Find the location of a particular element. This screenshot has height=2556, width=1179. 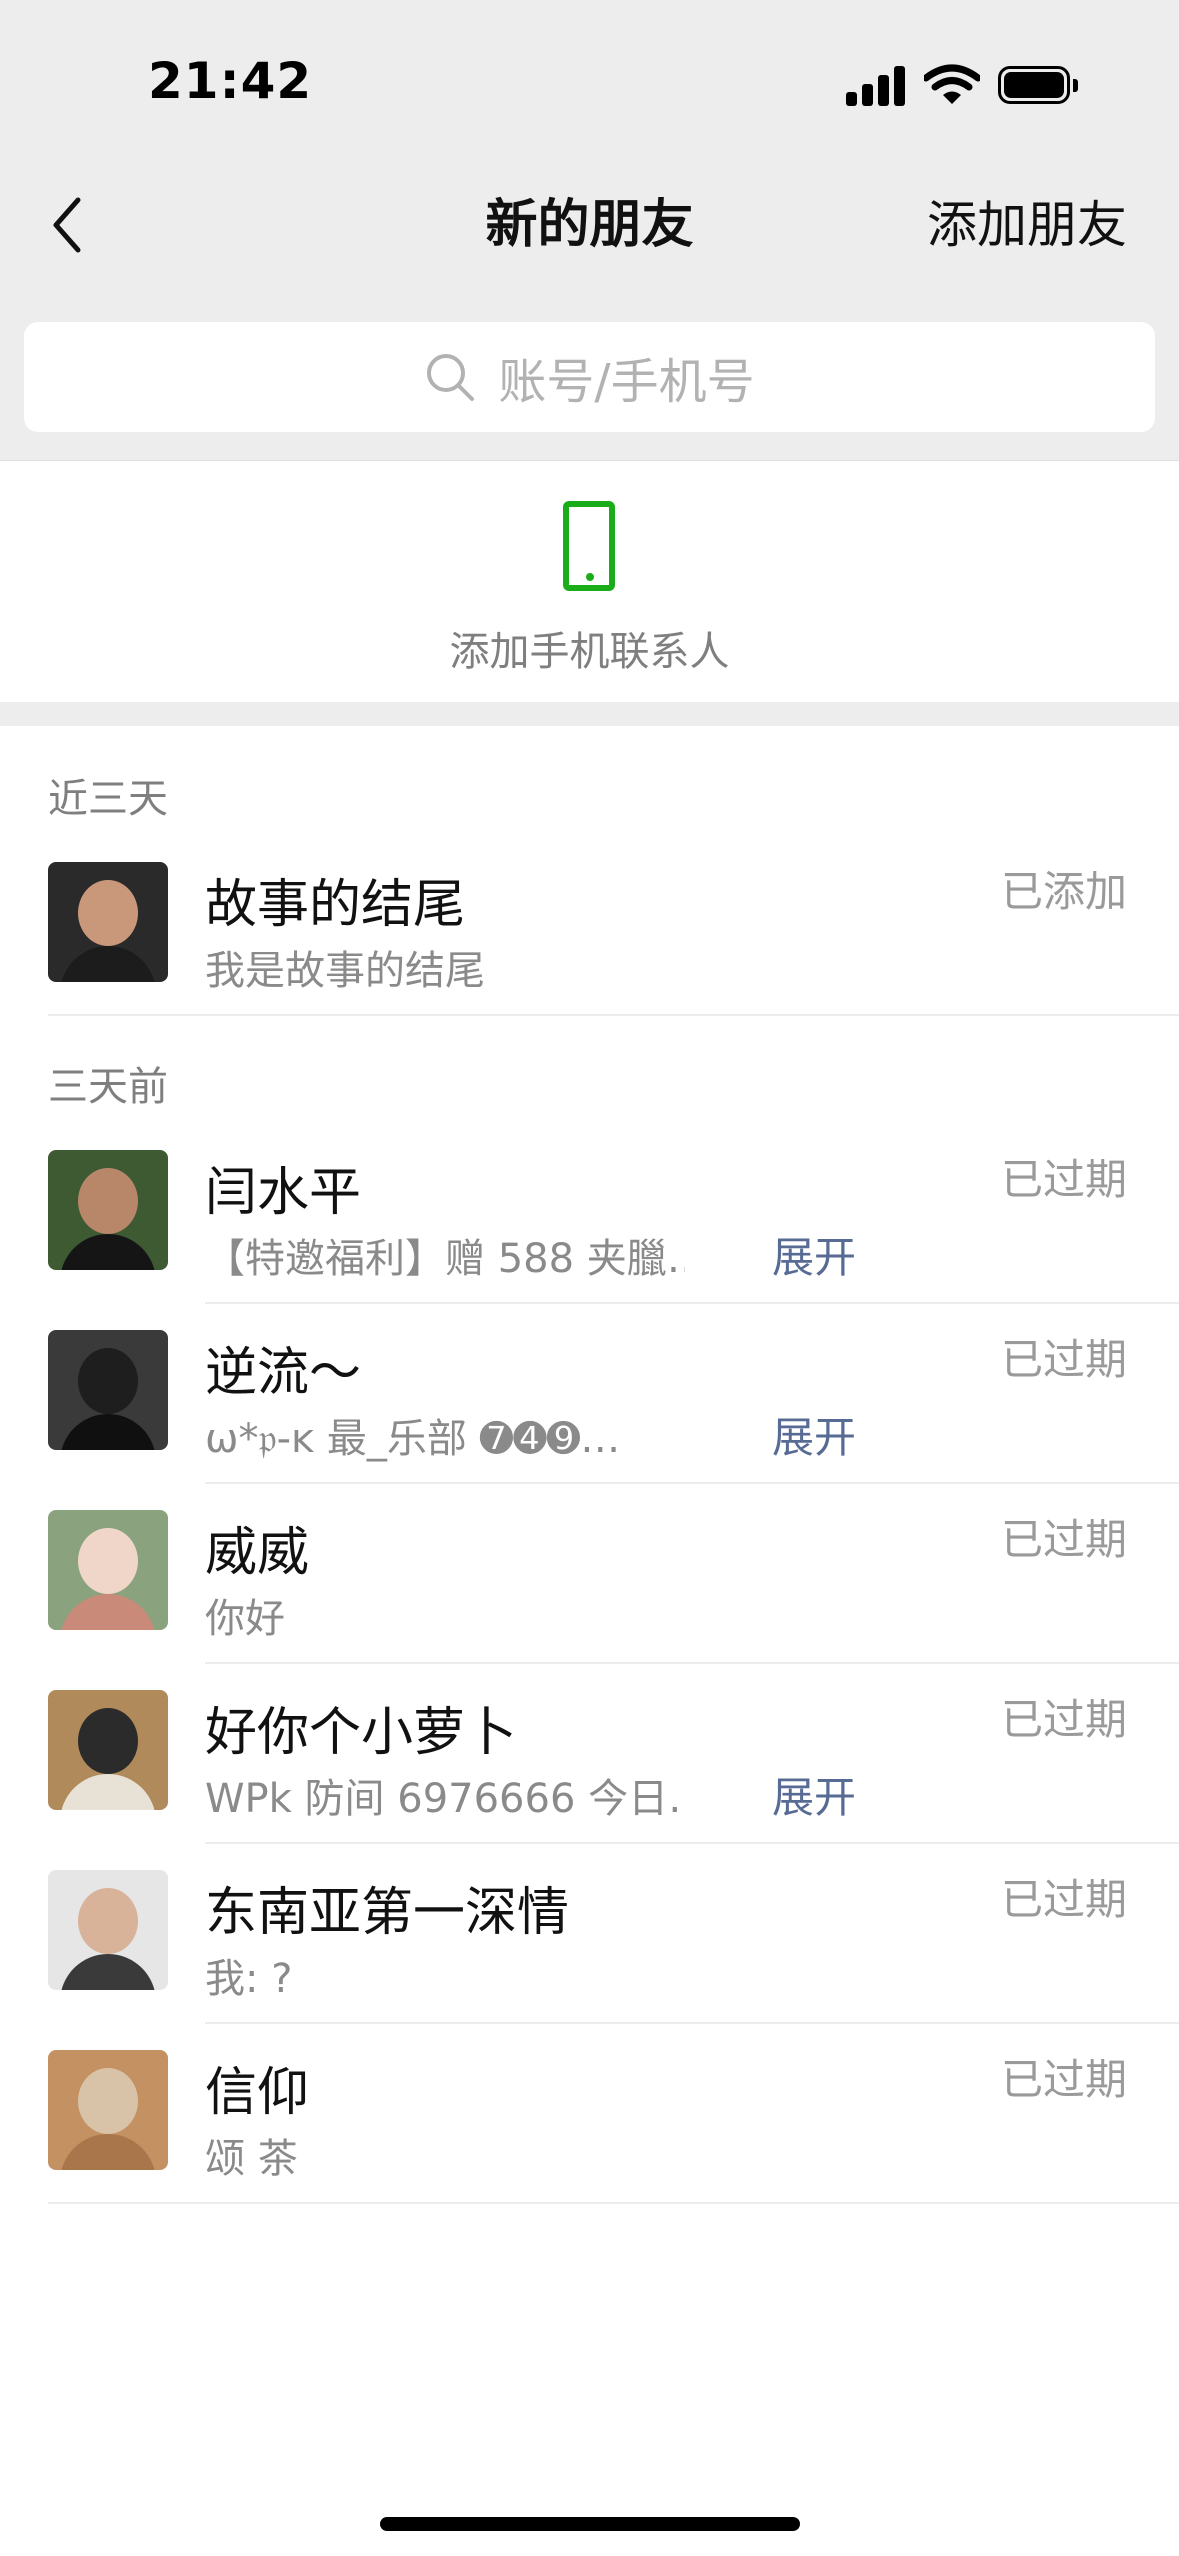

add-friend-button: 添加朋友 is located at coordinates (1027, 225).